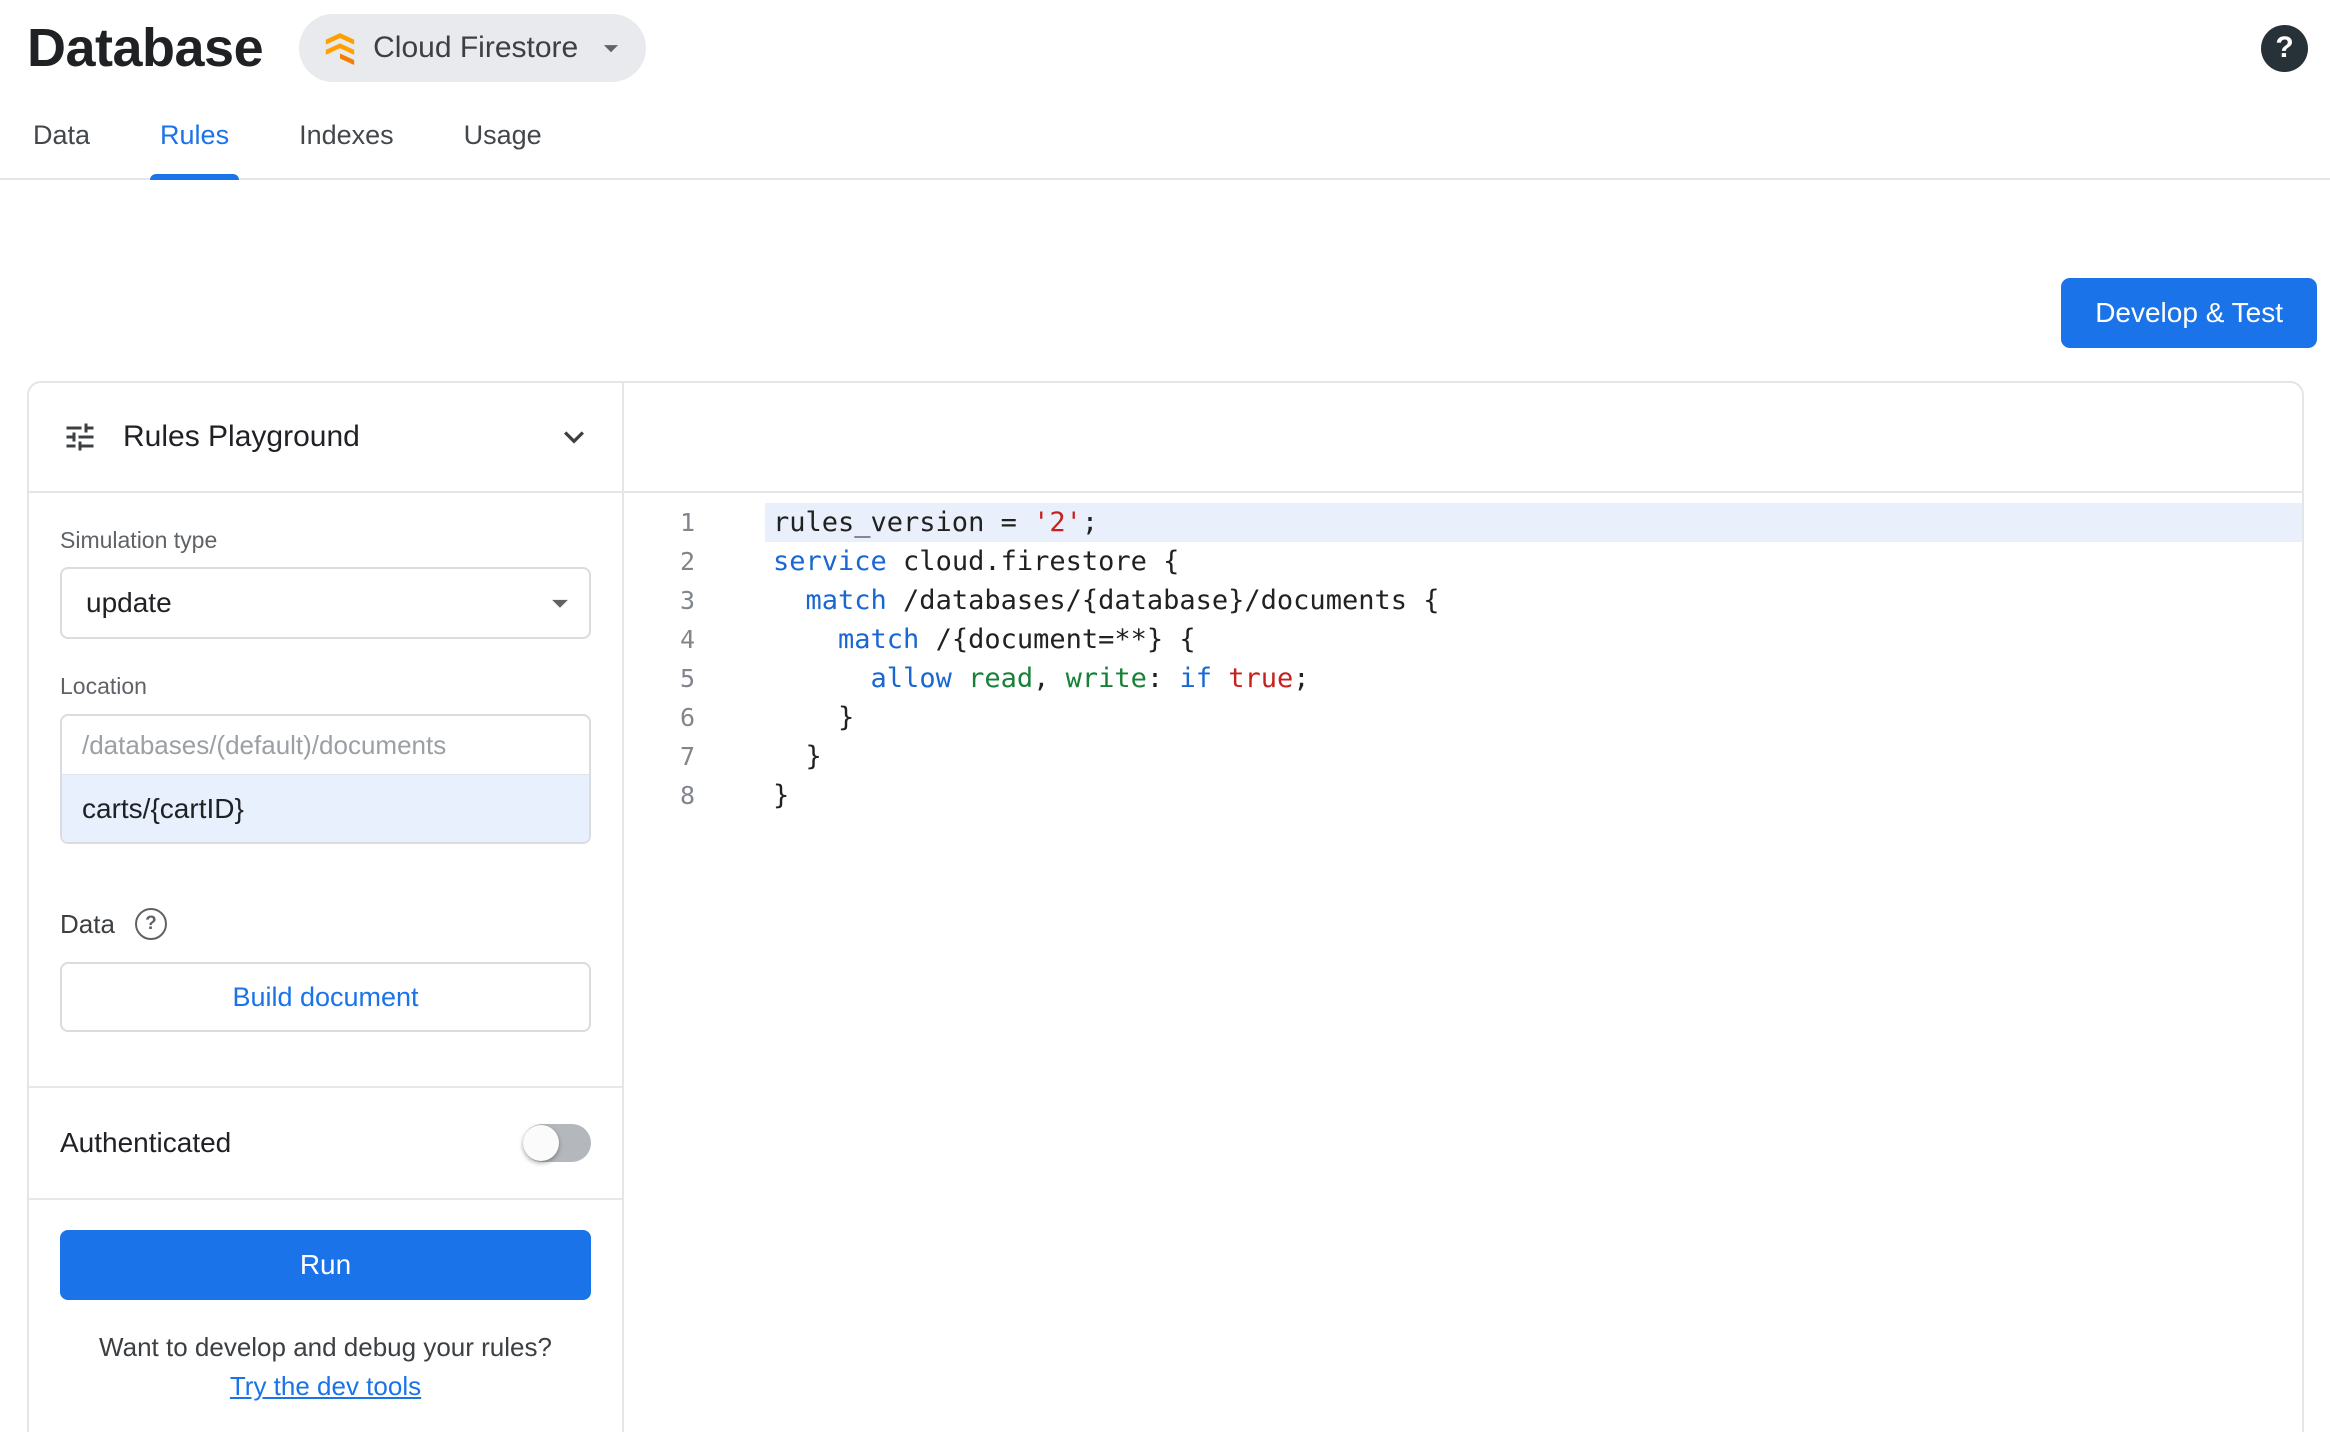 This screenshot has width=2330, height=1432. What do you see at coordinates (1165, 313) in the screenshot?
I see `develop-test-row: Develop & Test` at bounding box center [1165, 313].